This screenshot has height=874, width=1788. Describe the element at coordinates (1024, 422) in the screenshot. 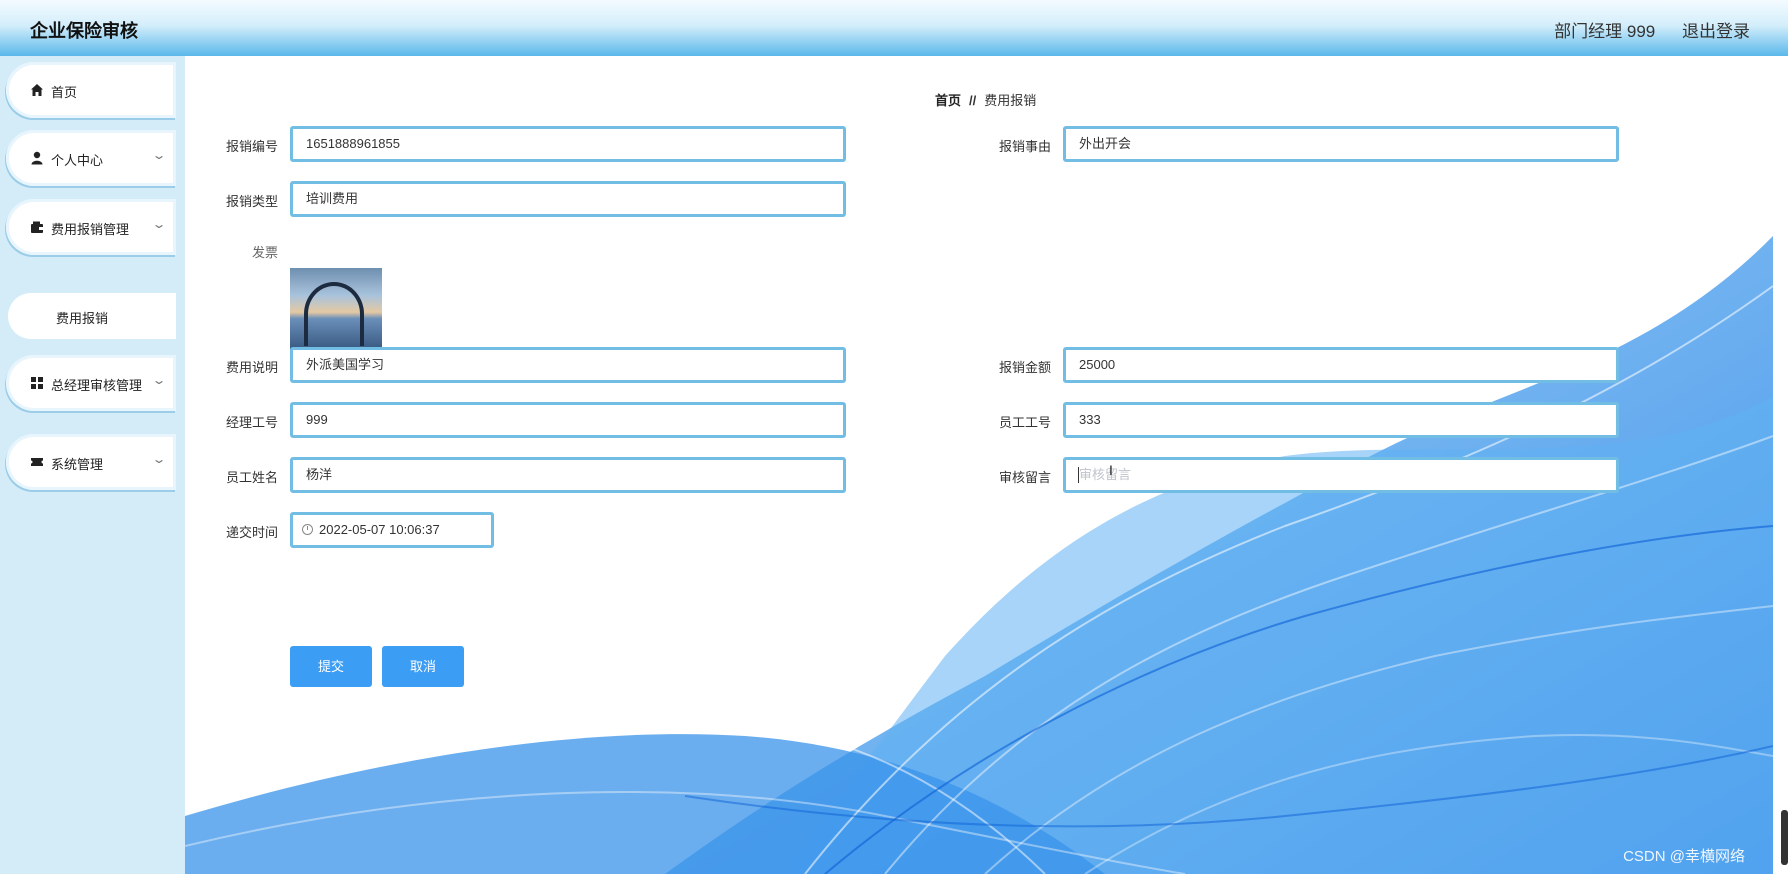

I see `employee-id-label: 员工工号` at that location.